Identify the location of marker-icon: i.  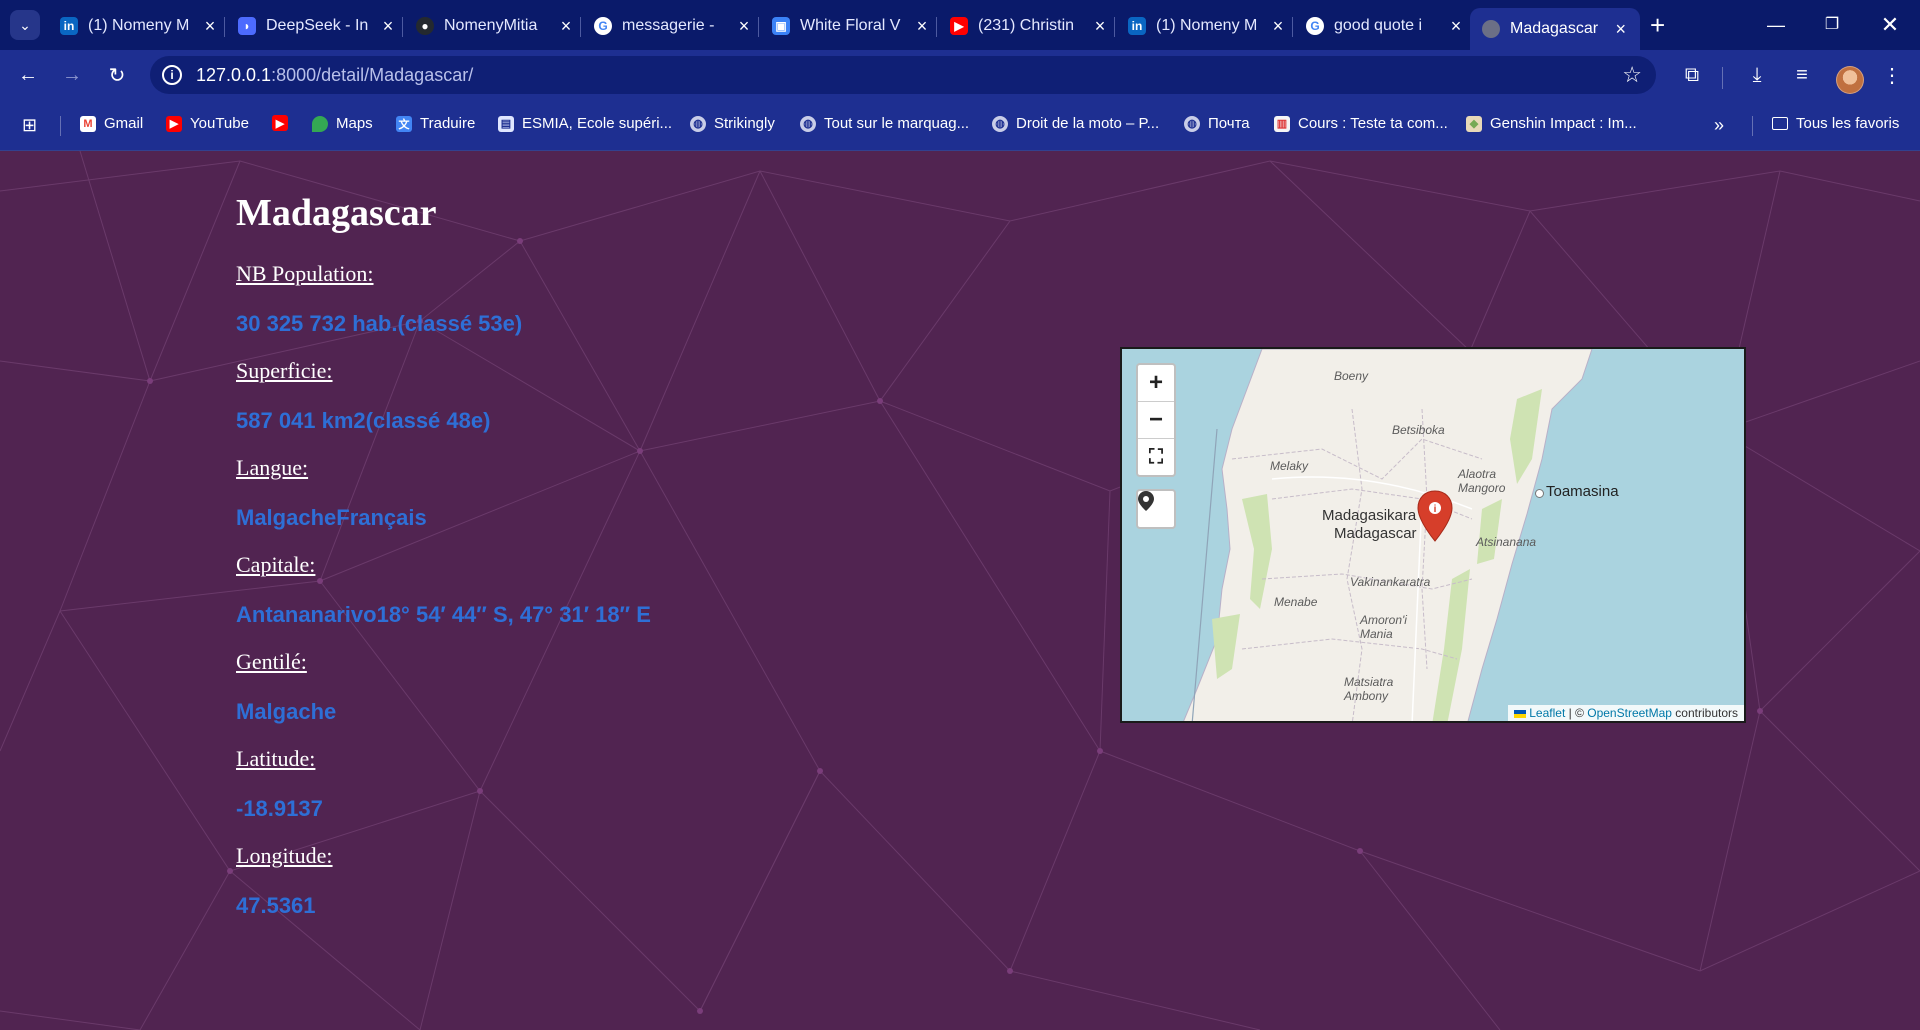
(1435, 516).